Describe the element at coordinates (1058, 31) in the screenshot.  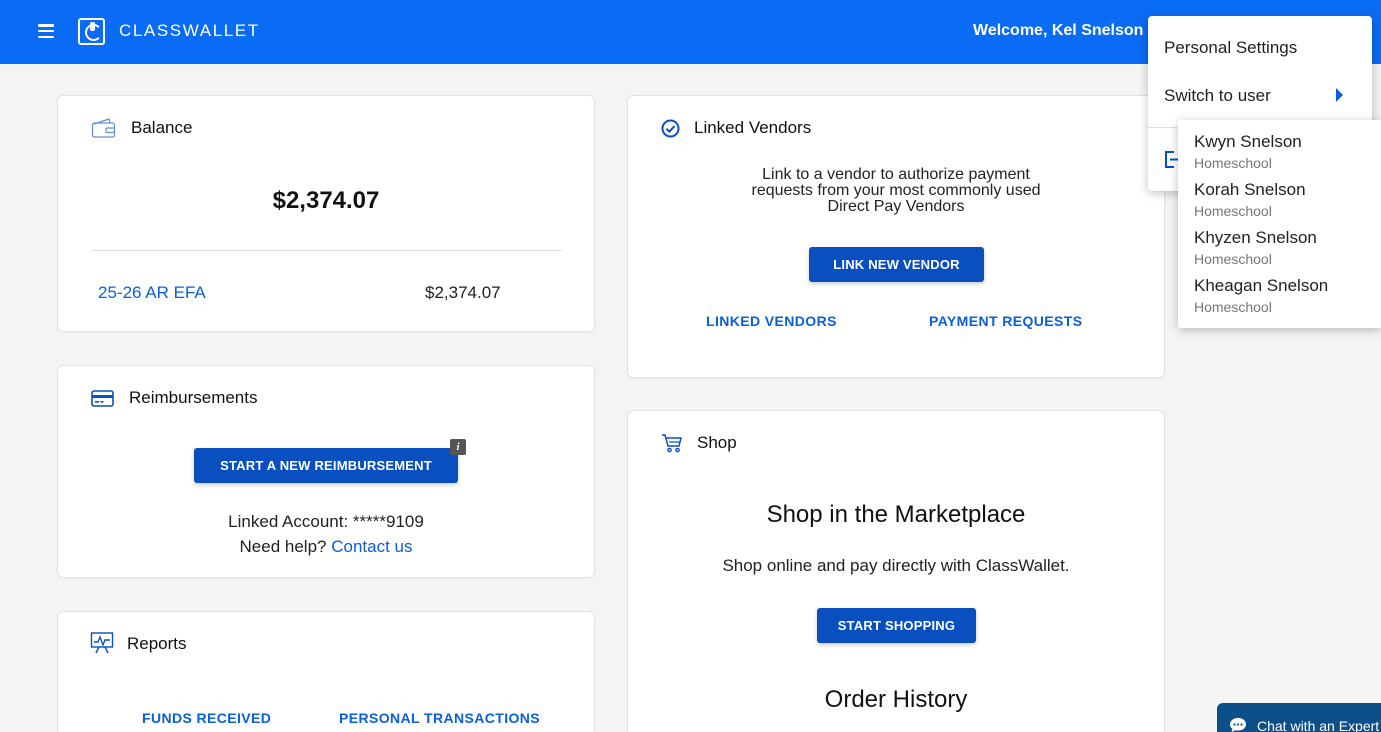
I see `welcome-user-menu: Welcome, Kel Snelson` at that location.